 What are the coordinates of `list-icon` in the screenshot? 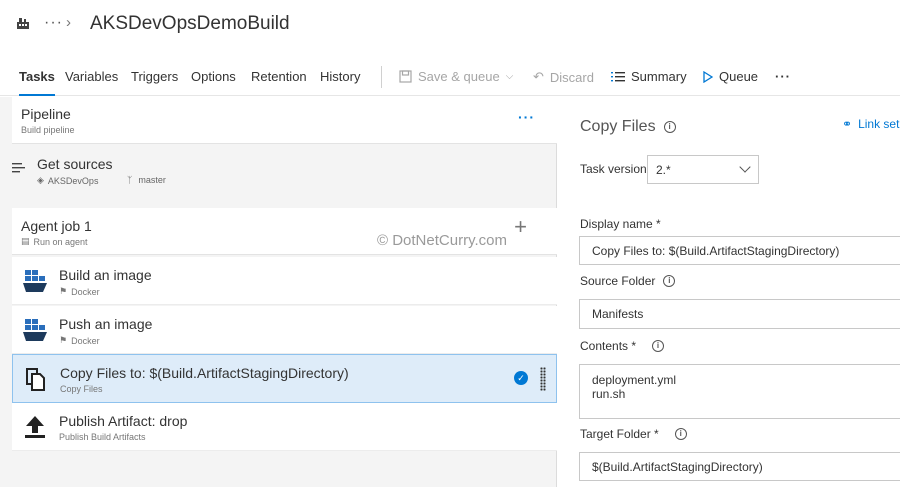 It's located at (618, 77).